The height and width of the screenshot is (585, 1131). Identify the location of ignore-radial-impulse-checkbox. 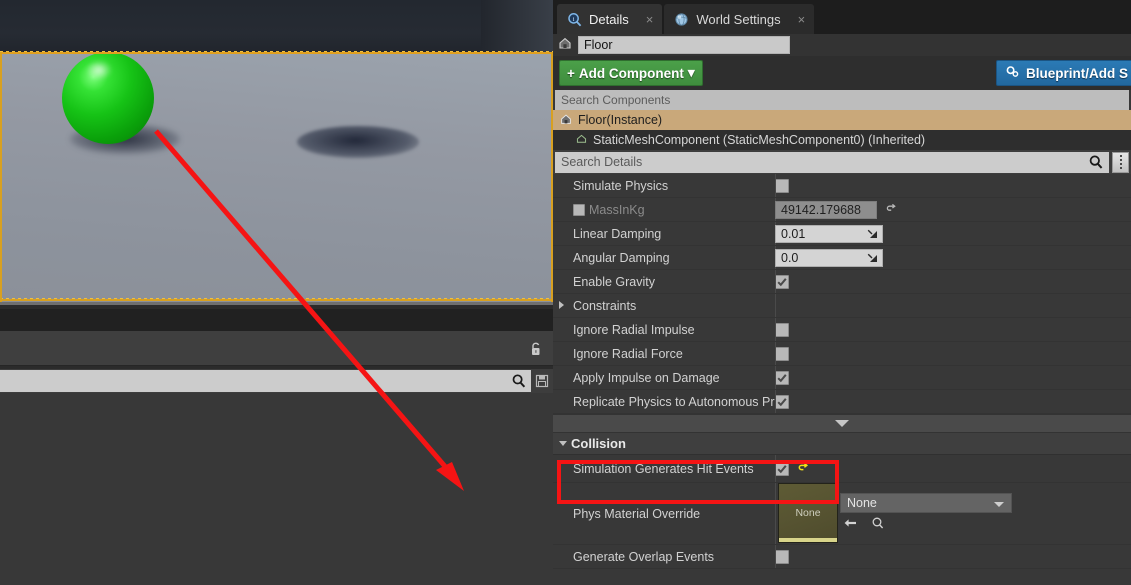
(782, 329).